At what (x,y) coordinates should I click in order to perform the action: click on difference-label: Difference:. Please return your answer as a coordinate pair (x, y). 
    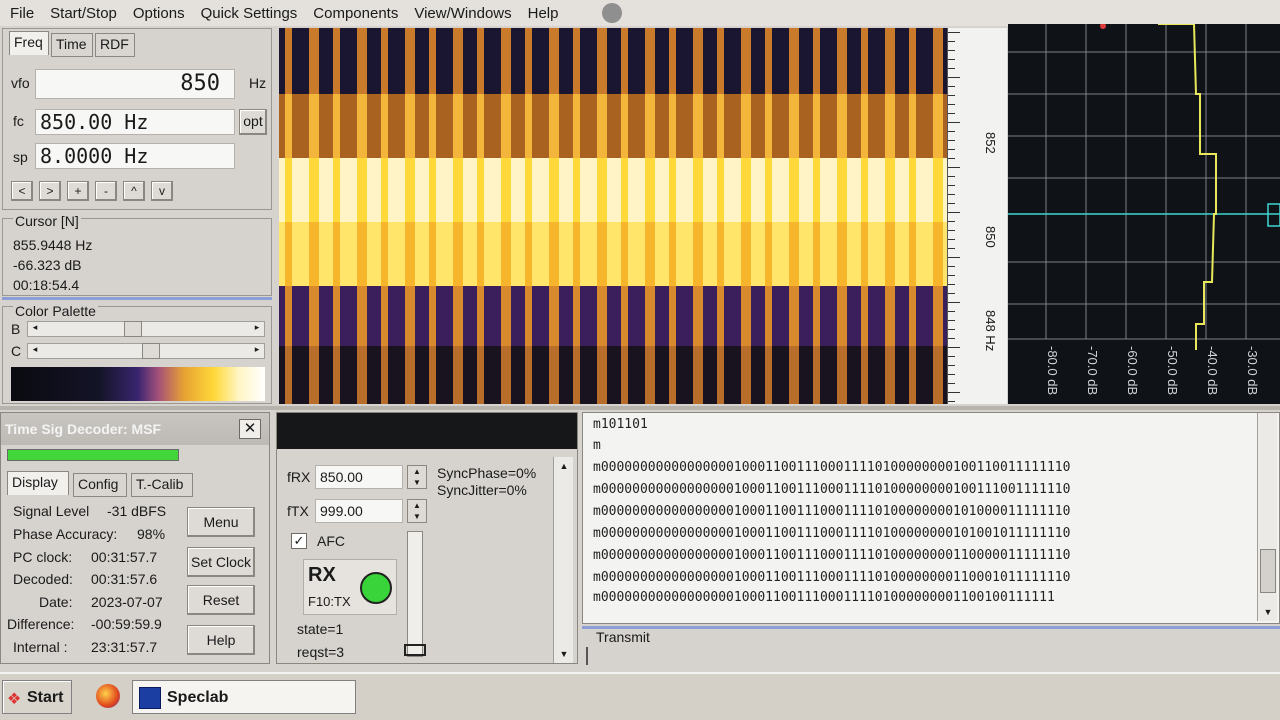
    Looking at the image, I should click on (41, 624).